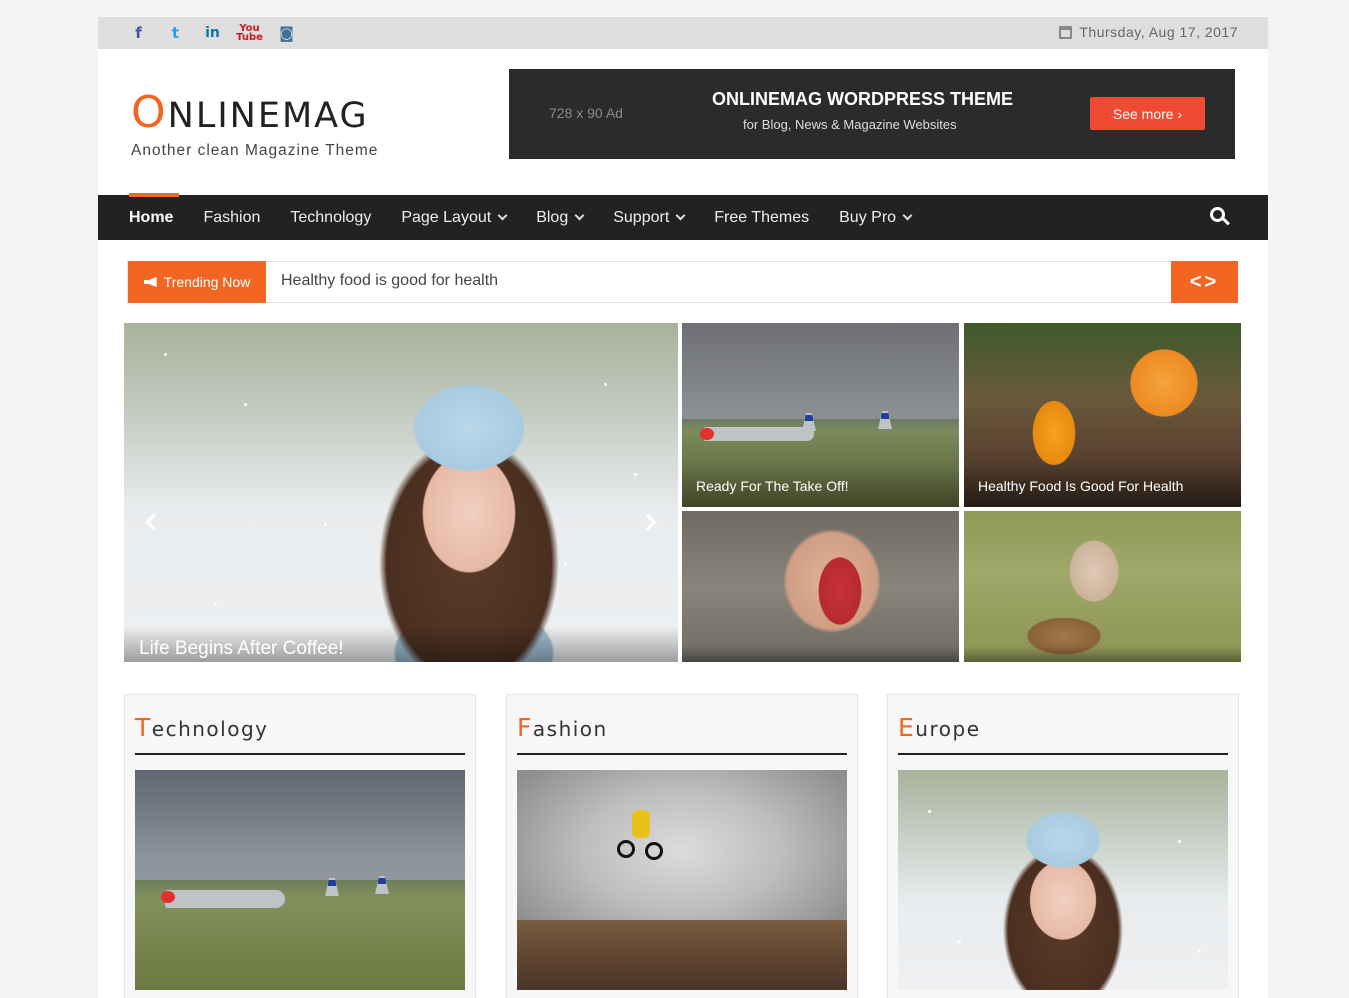  I want to click on ad-title: ONLINEMAG WORDPRESS THEME, so click(863, 99).